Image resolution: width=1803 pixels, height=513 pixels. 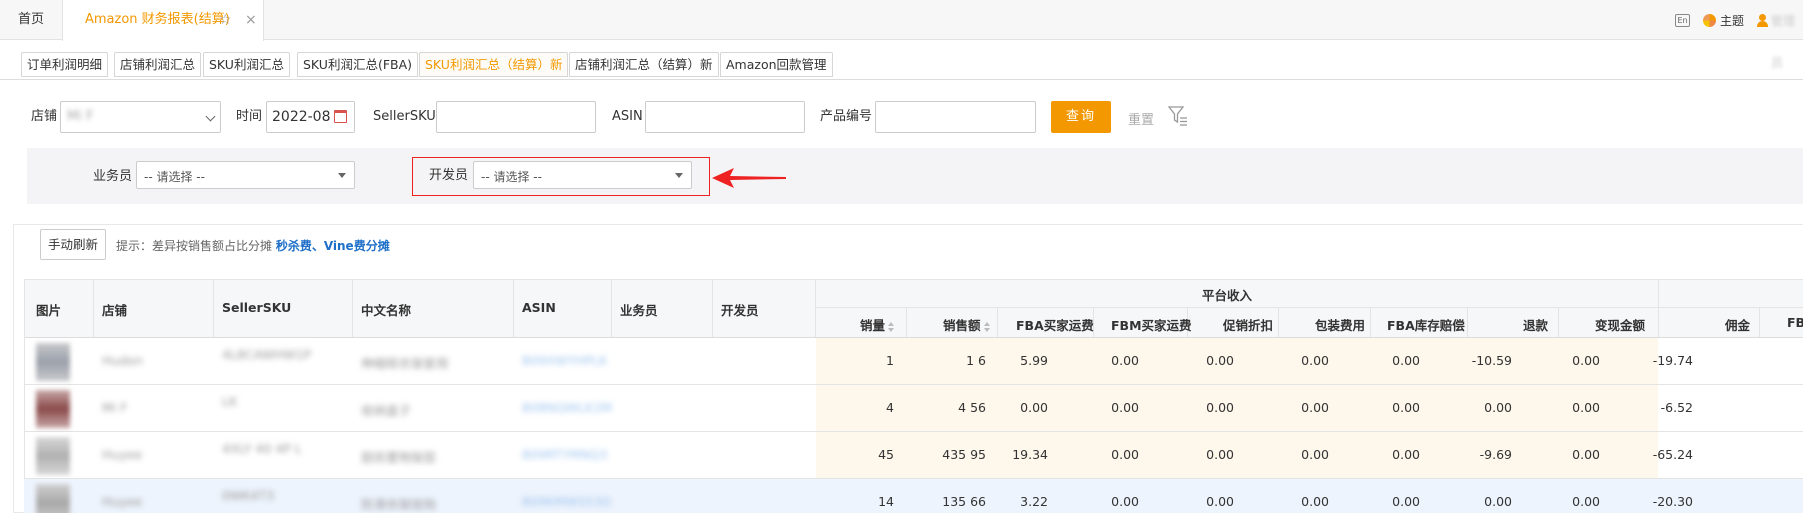 What do you see at coordinates (157, 19) in the screenshot?
I see `tab-label: Amazon 财务报表(结算)` at bounding box center [157, 19].